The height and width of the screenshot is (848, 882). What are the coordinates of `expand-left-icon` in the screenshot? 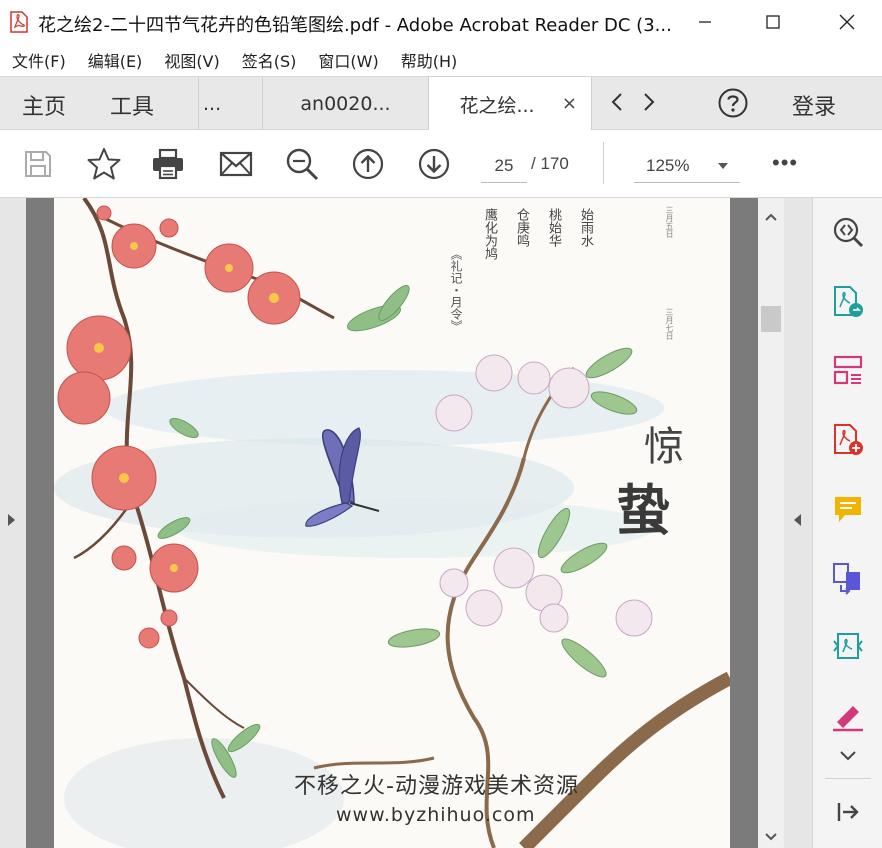 It's located at (11, 520).